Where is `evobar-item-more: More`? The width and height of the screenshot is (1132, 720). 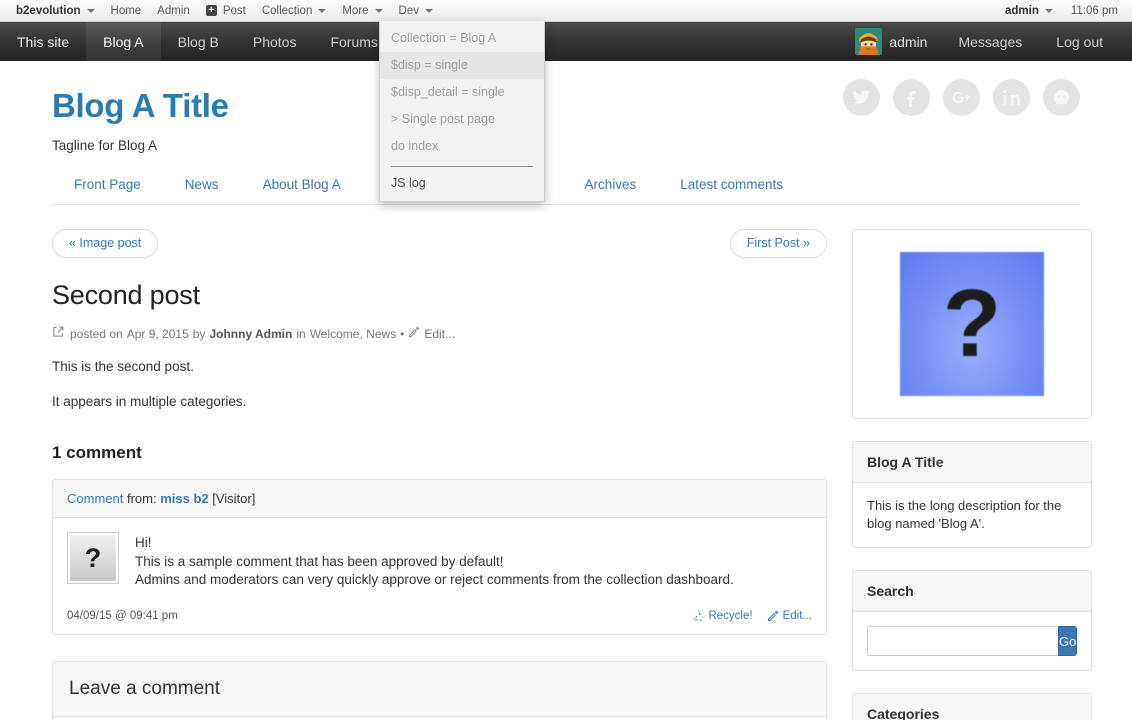
evobar-item-more: More is located at coordinates (362, 11).